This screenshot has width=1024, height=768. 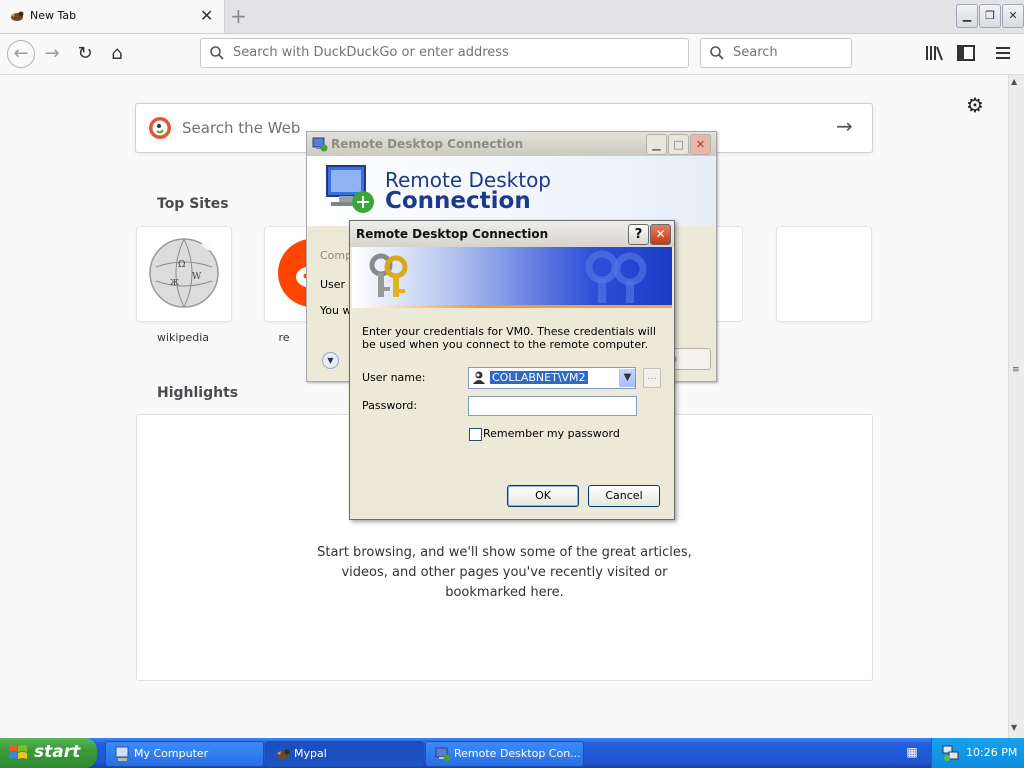 What do you see at coordinates (543, 496) in the screenshot?
I see `ok-button: OK` at bounding box center [543, 496].